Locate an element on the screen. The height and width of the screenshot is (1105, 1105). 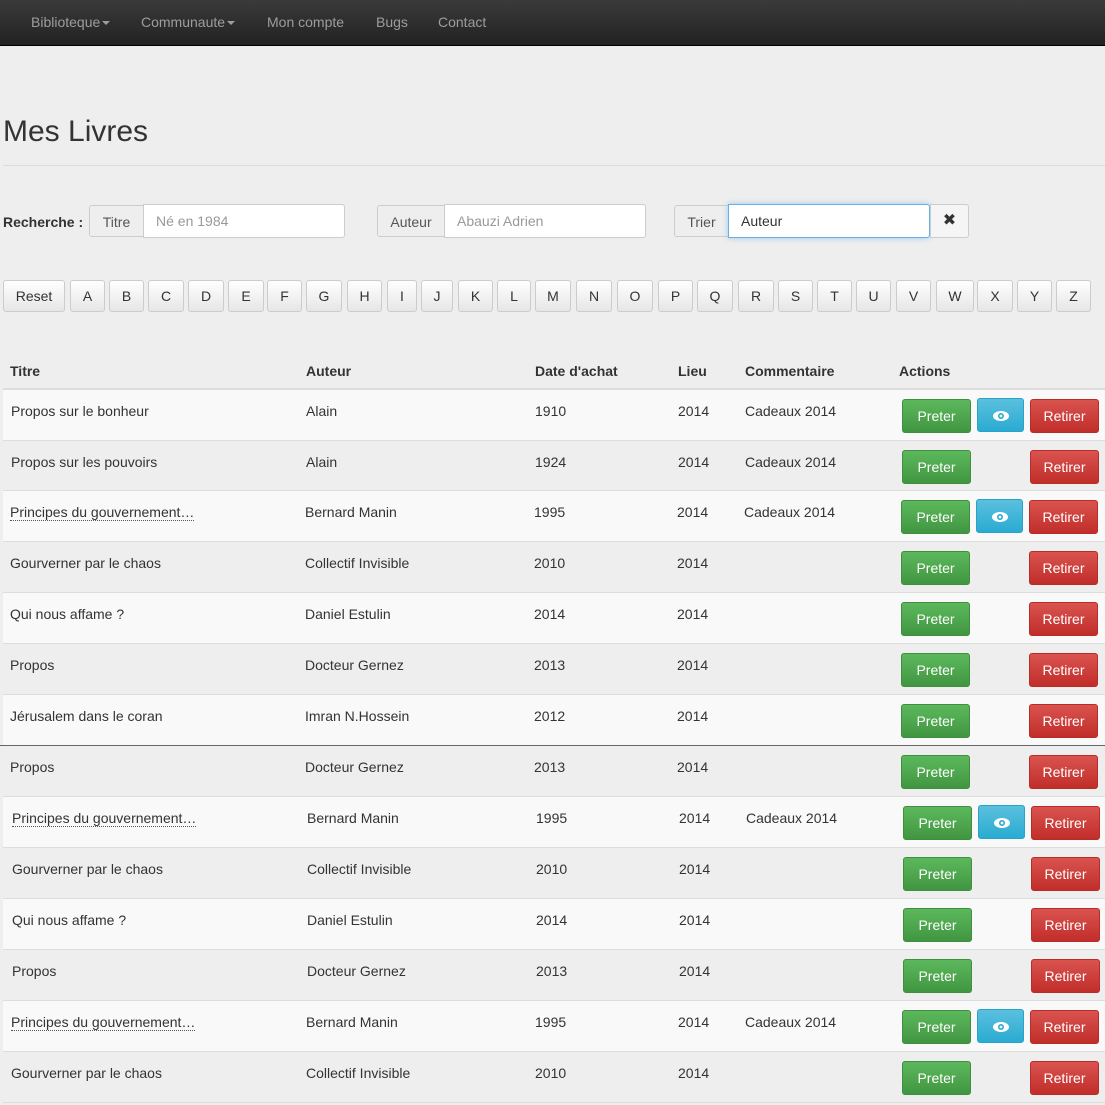
trier-addon: Trier is located at coordinates (701, 221).